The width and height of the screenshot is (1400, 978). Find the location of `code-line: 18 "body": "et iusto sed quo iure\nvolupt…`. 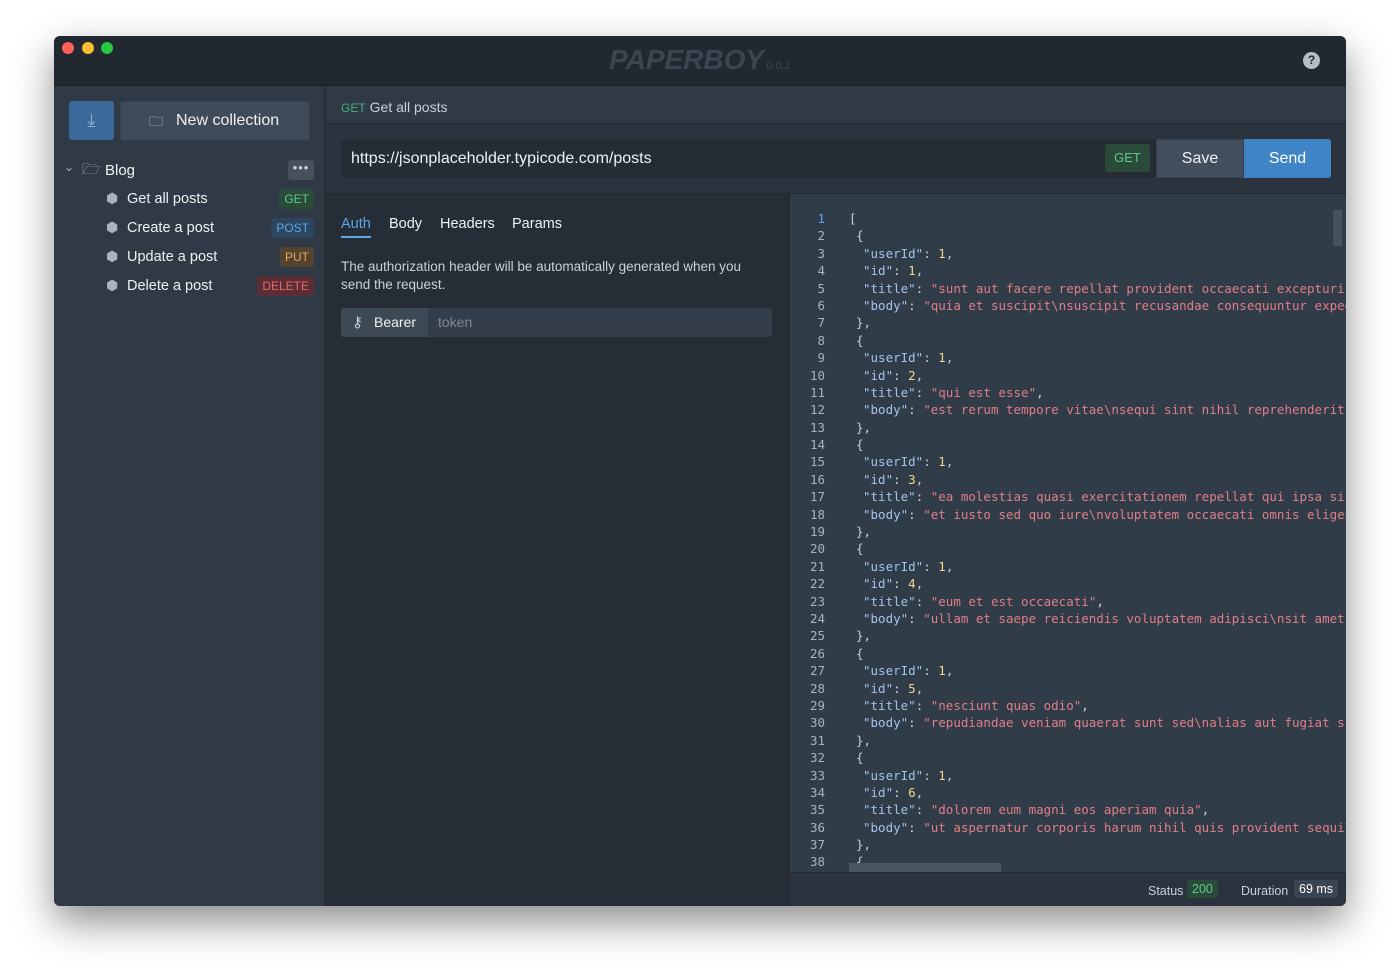

code-line: 18 "body": "et iusto sed quo iure\nvolupt… is located at coordinates (1068, 514).